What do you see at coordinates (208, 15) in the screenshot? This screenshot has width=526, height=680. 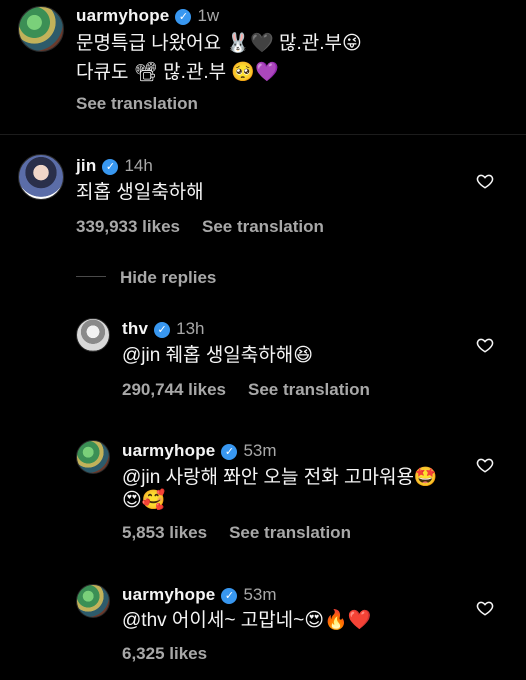 I see `timestamp: 1w` at bounding box center [208, 15].